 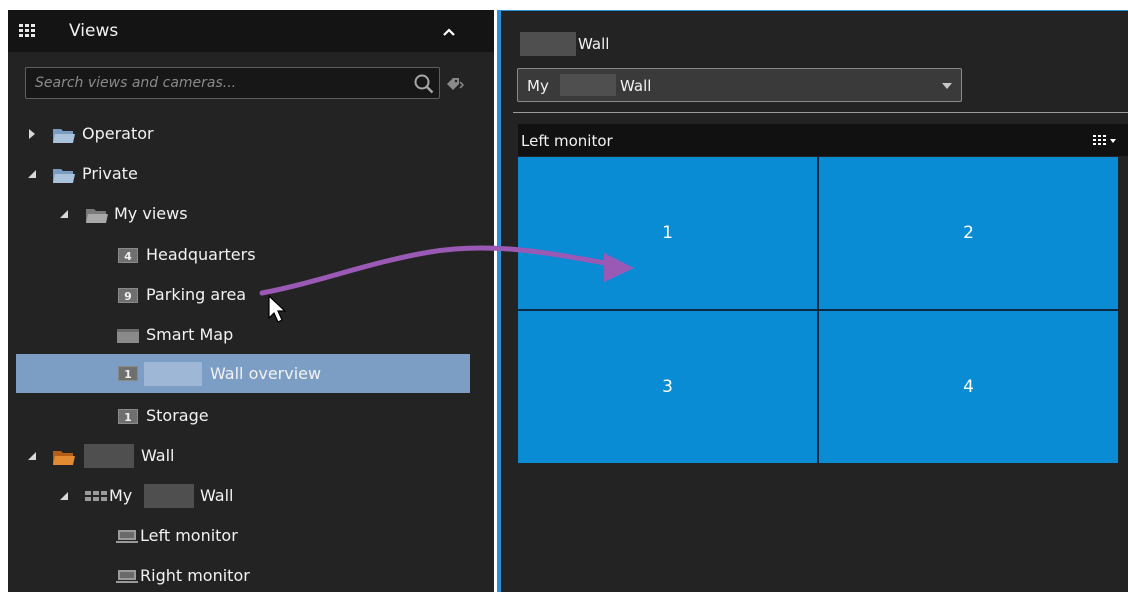 What do you see at coordinates (189, 535) in the screenshot?
I see `tree-label-left-monitor: Left monitor` at bounding box center [189, 535].